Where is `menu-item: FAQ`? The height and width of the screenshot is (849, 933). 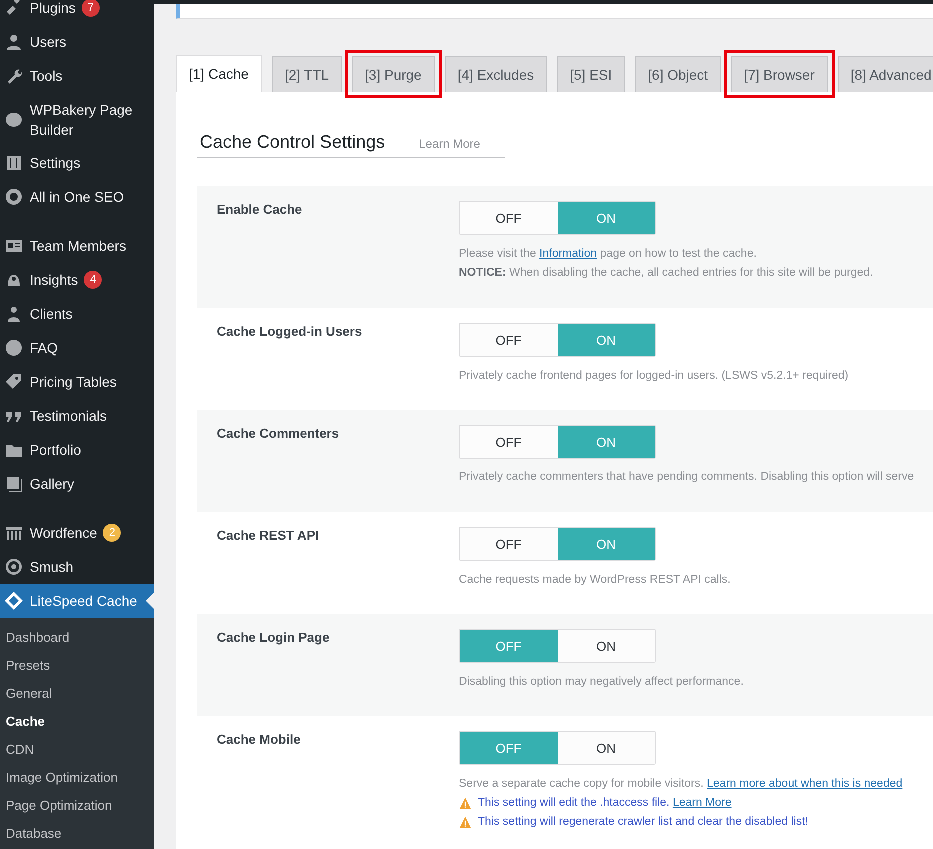
menu-item: FAQ is located at coordinates (77, 348).